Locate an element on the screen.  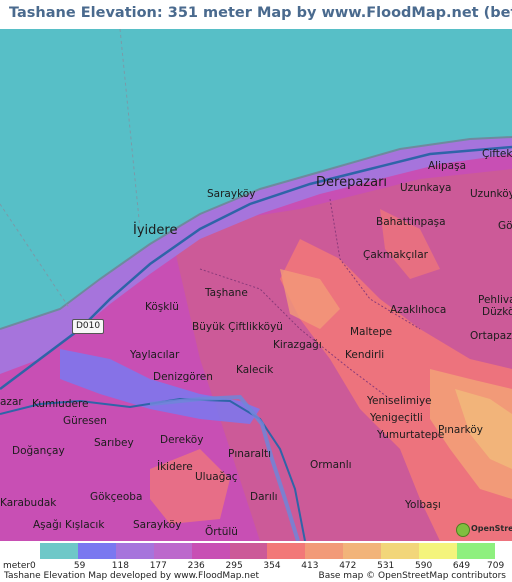
place-kirazgagi: Kirazgağı is located at coordinates (297, 345).